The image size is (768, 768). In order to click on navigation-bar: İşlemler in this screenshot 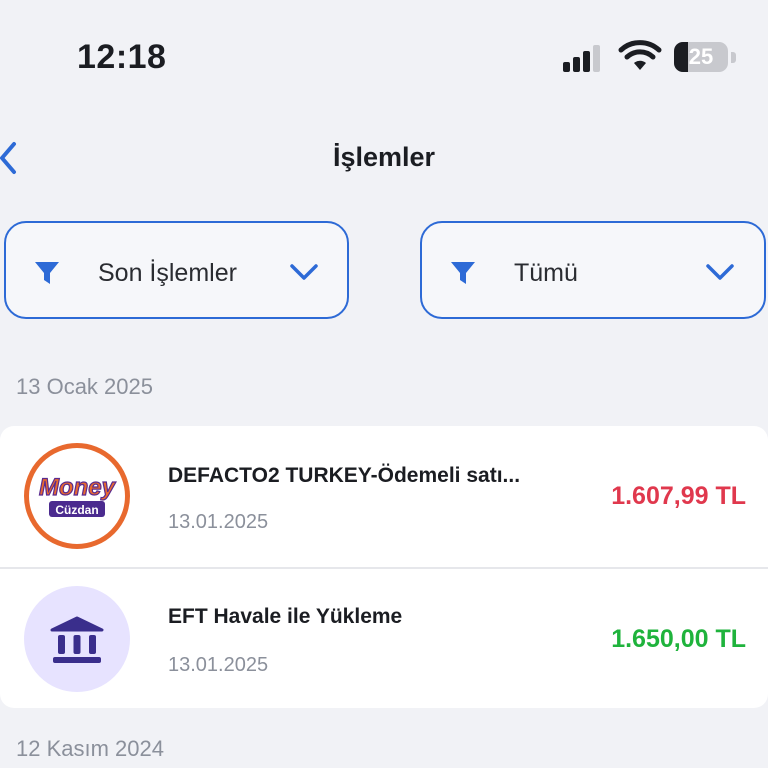, I will do `click(384, 158)`.